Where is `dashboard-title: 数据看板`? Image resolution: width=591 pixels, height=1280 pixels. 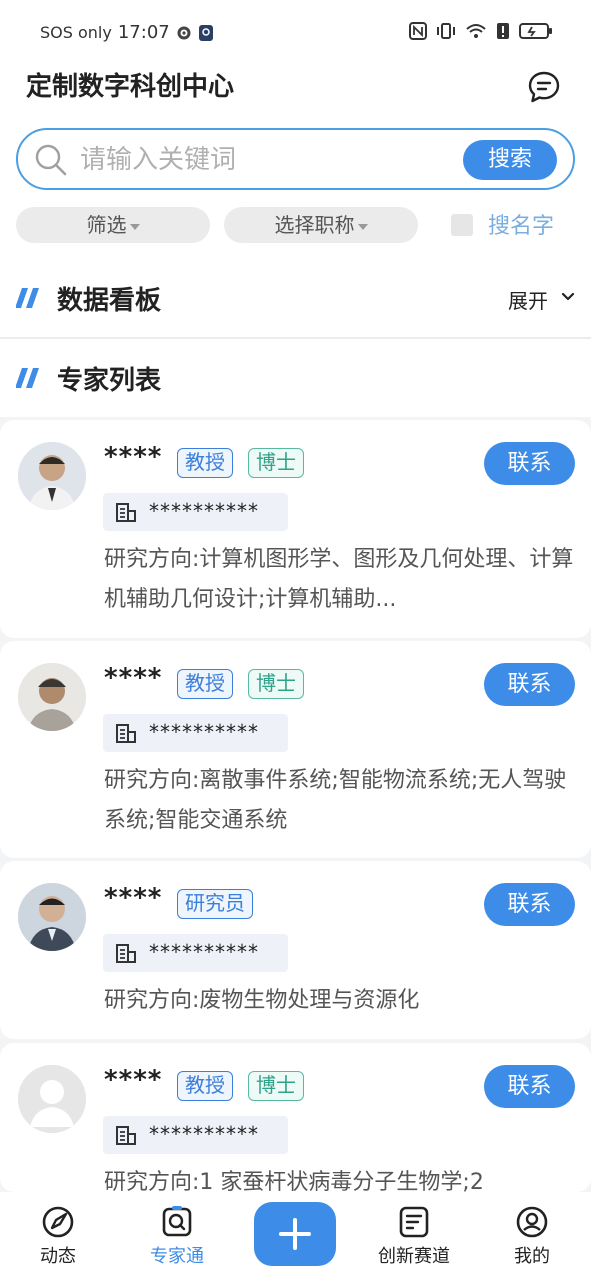 dashboard-title: 数据看板 is located at coordinates (109, 301).